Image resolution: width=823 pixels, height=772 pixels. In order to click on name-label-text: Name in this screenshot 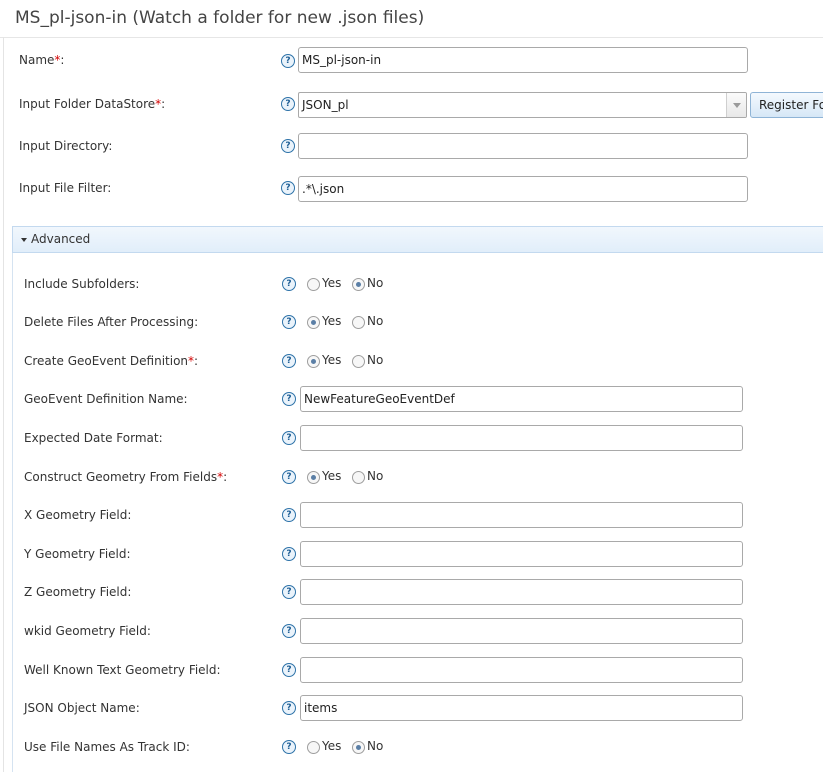, I will do `click(37, 60)`.